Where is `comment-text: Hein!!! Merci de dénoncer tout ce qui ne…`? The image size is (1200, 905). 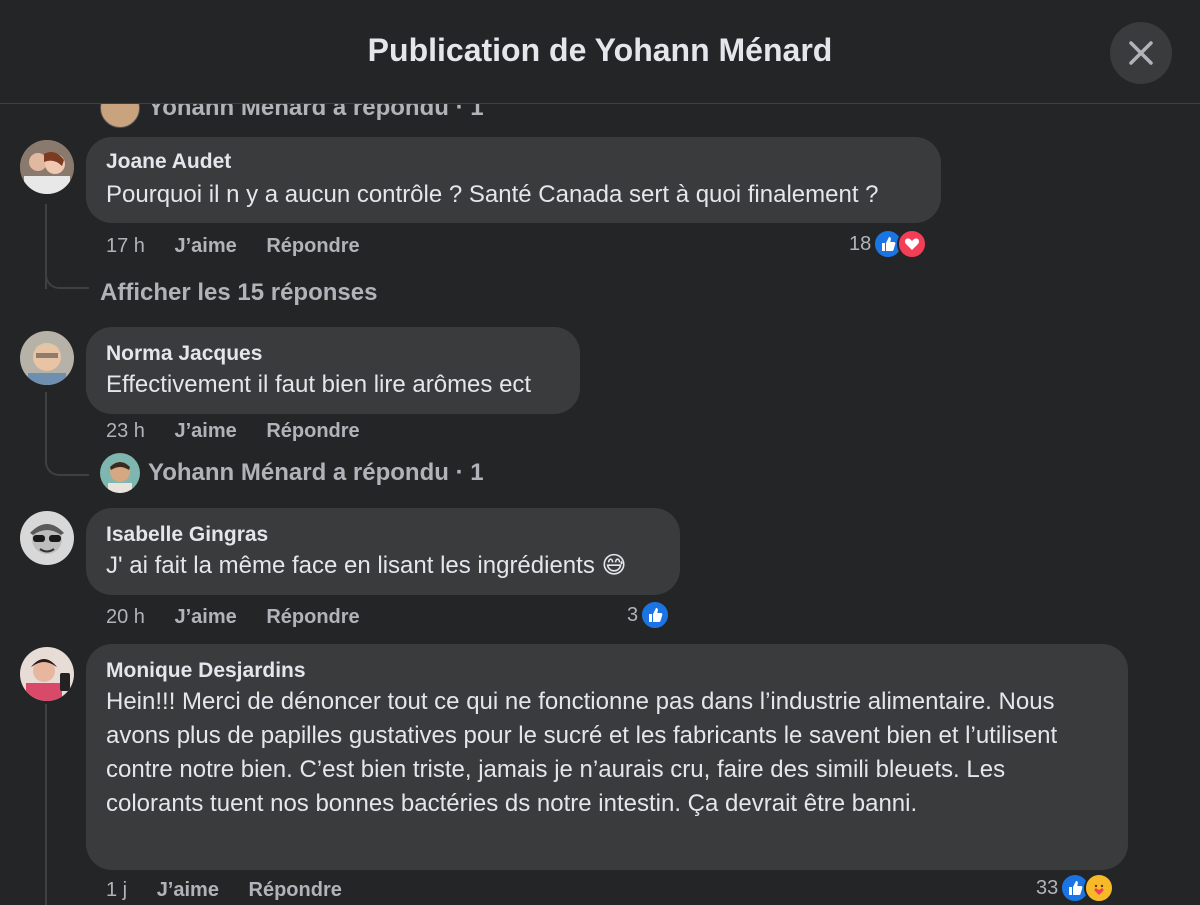 comment-text: Hein!!! Merci de dénoncer tout ce qui ne… is located at coordinates (582, 752).